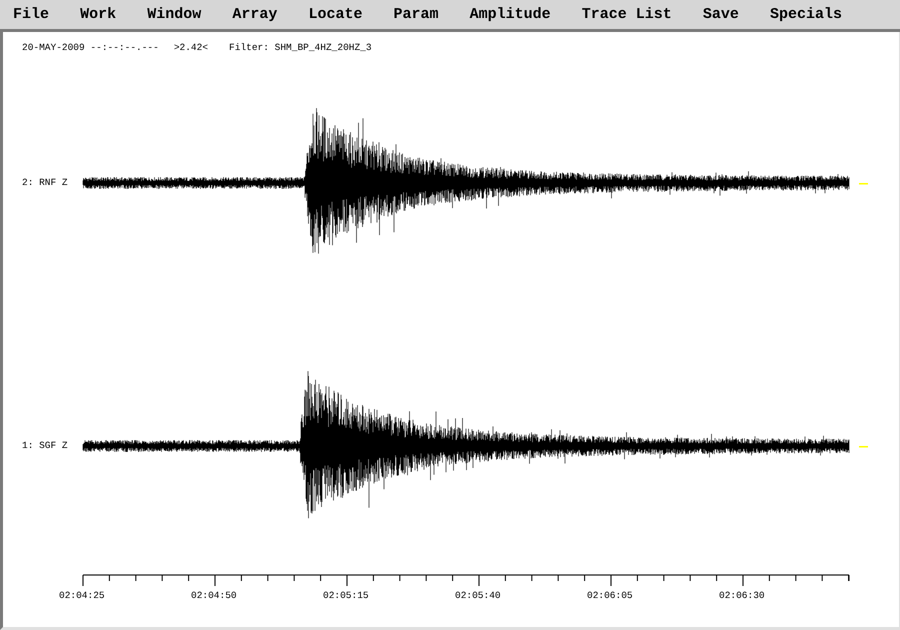  What do you see at coordinates (346, 595) in the screenshot?
I see `time-label: 02:05:15` at bounding box center [346, 595].